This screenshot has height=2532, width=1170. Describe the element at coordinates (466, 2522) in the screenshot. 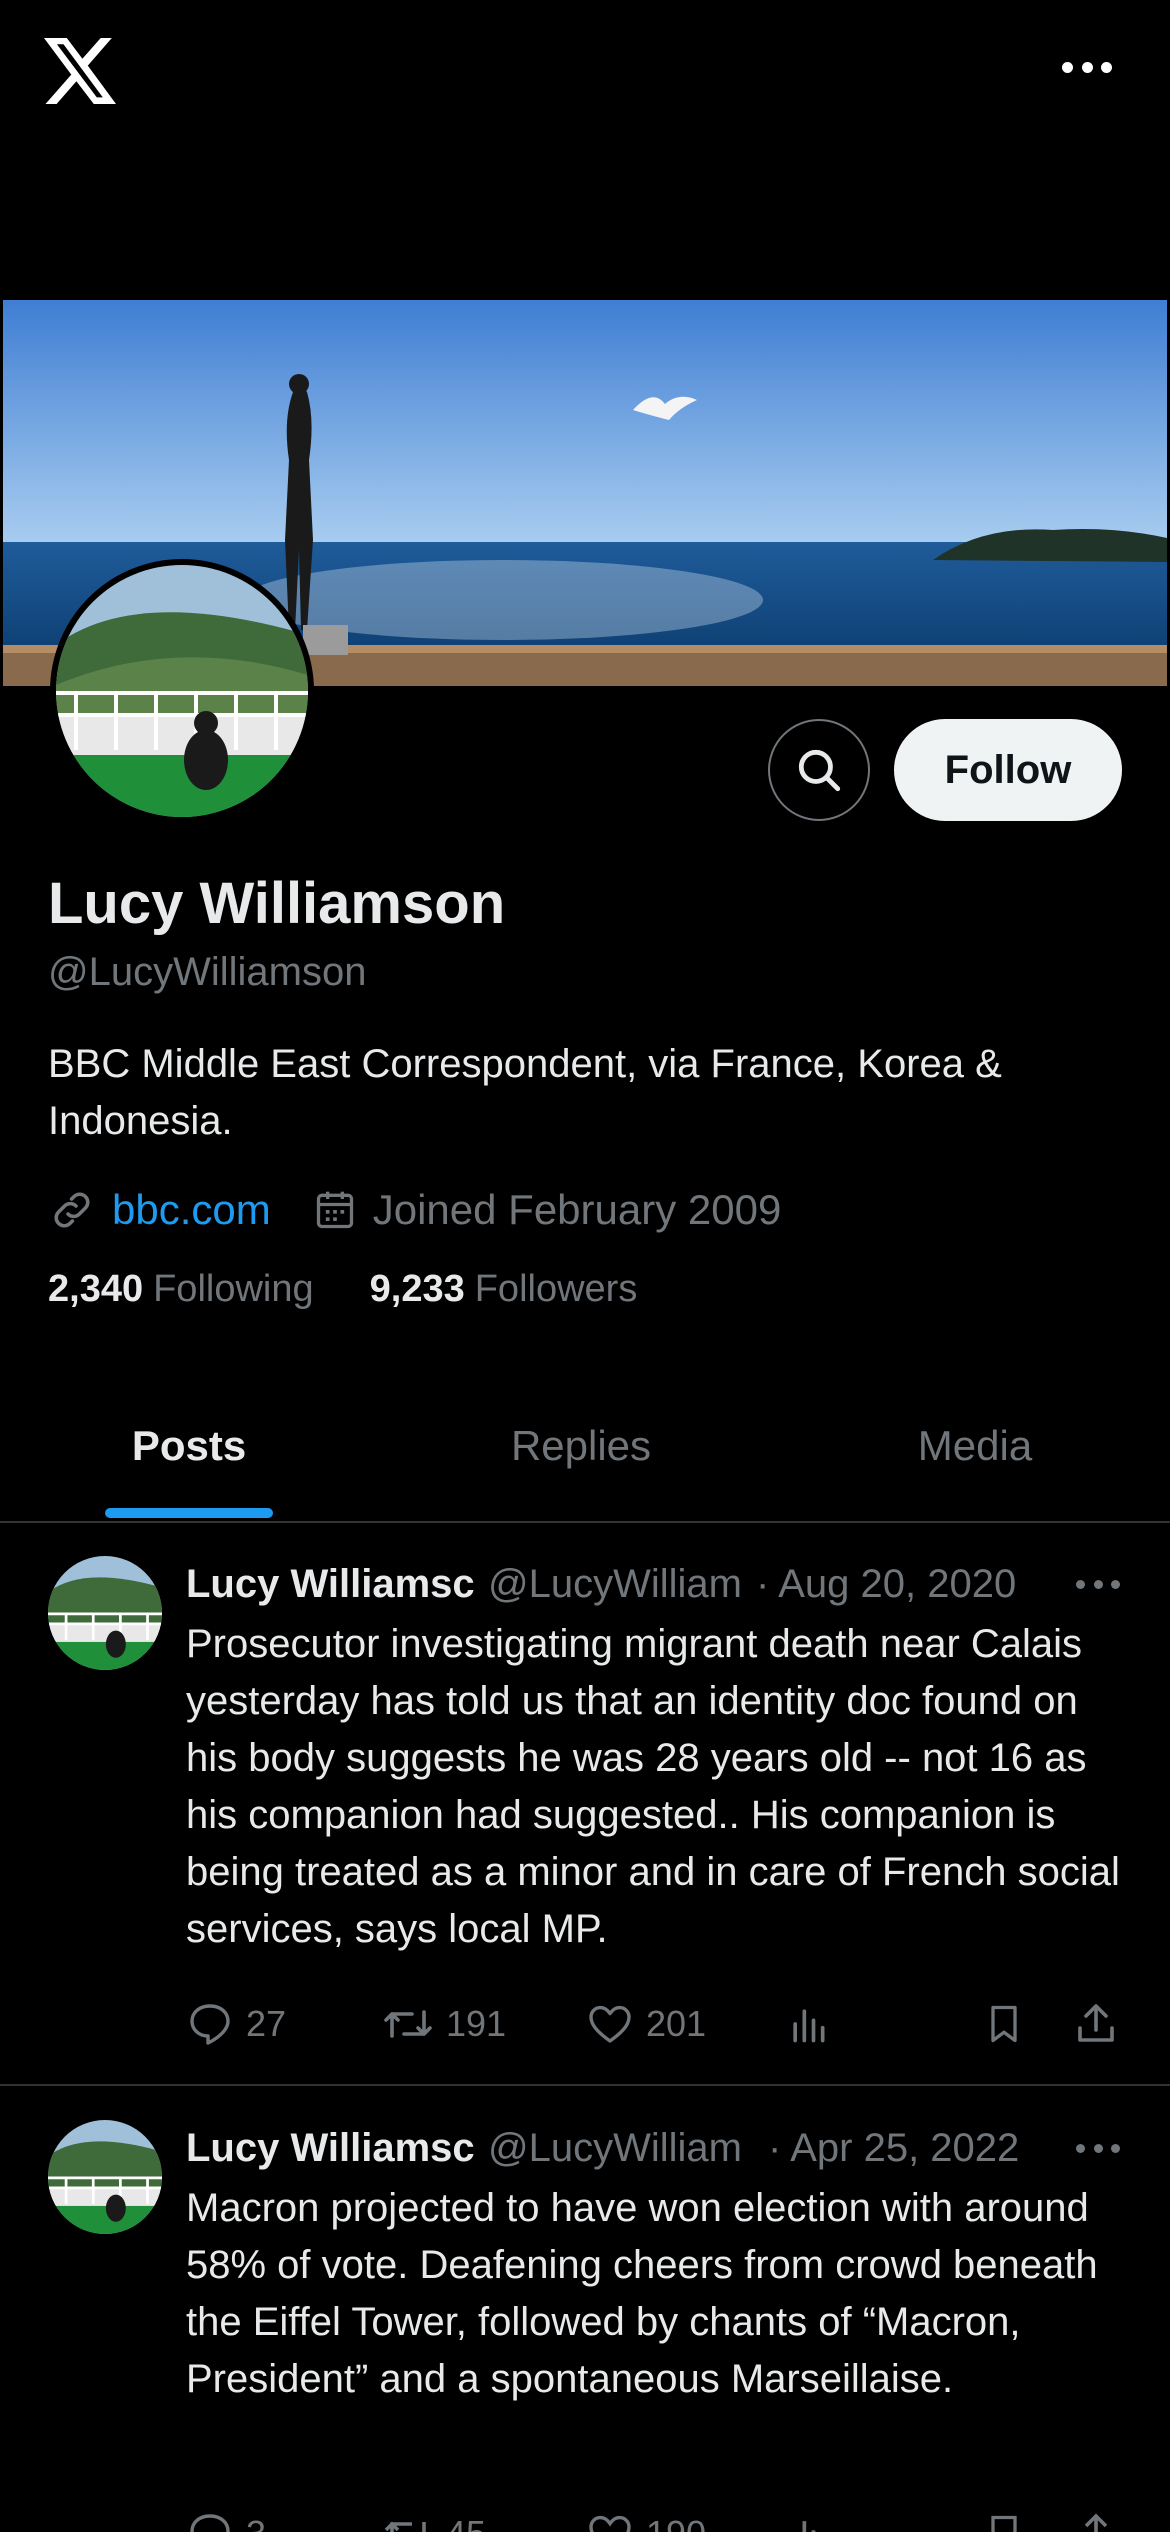

I see `repost-count: 45` at that location.